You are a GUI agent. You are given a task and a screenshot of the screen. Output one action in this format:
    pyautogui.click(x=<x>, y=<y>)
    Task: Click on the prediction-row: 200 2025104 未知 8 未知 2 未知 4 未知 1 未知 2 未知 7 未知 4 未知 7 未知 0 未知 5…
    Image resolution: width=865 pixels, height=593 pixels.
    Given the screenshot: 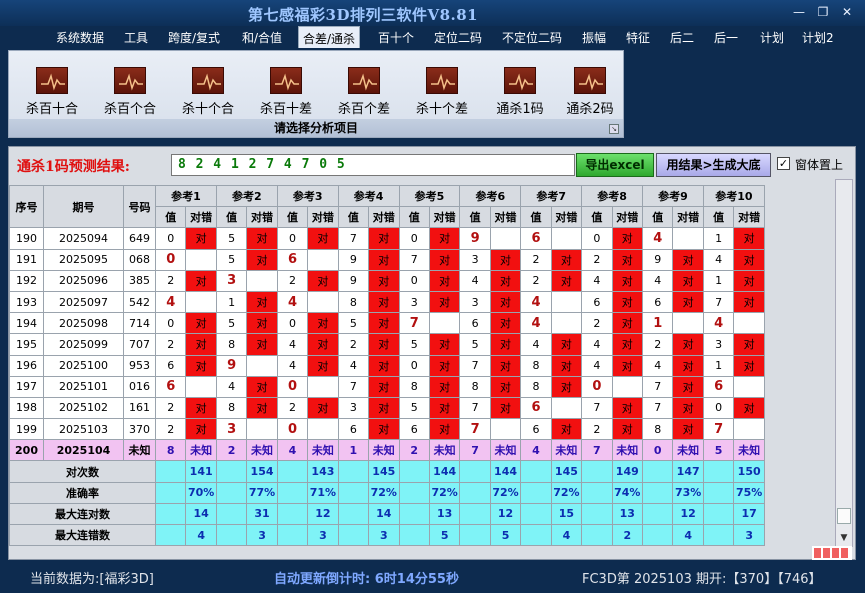 What is the action you would take?
    pyautogui.click(x=387, y=450)
    